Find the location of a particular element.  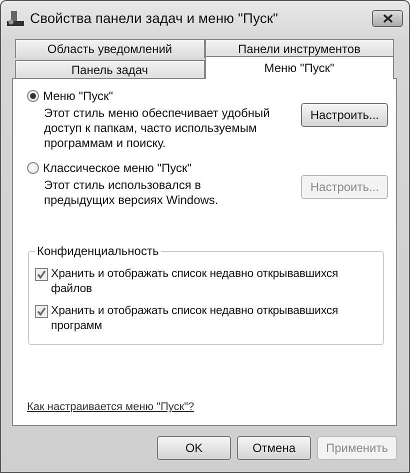

dialog-button: OK is located at coordinates (193, 448).